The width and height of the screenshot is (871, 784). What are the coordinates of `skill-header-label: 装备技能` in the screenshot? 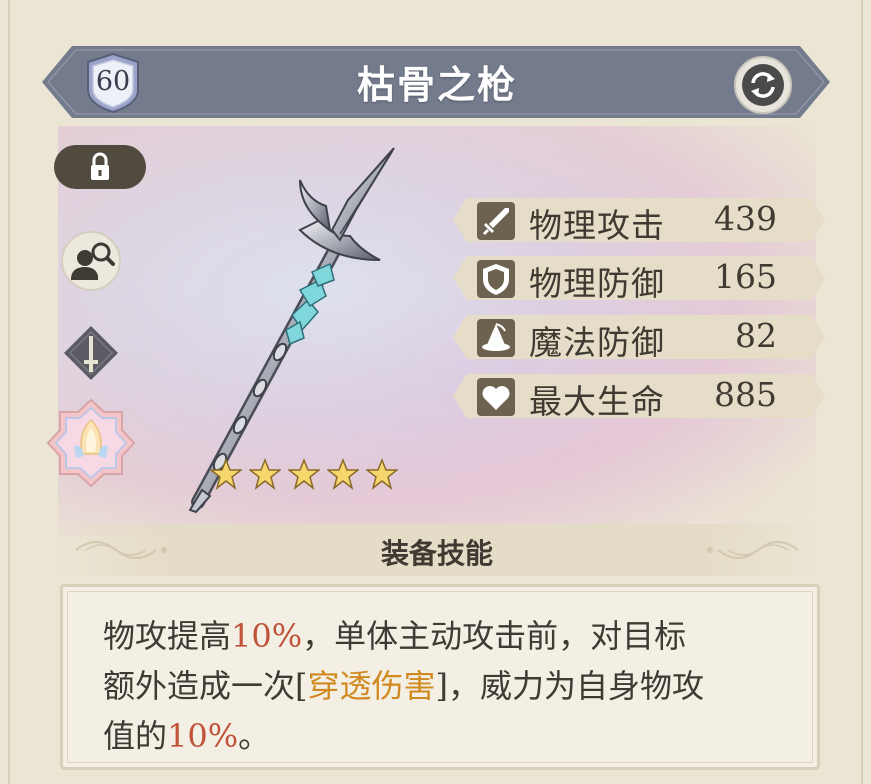 It's located at (436, 553).